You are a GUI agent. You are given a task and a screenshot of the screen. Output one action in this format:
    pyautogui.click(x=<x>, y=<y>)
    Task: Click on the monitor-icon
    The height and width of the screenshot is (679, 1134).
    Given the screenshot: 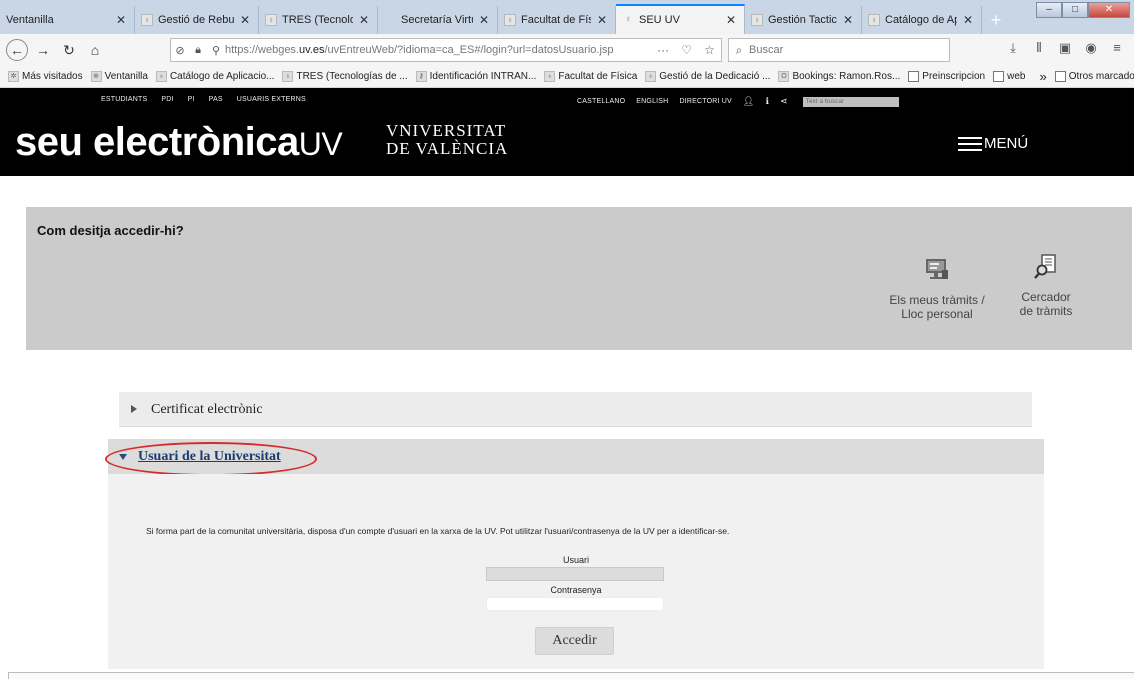 What is the action you would take?
    pyautogui.click(x=937, y=269)
    